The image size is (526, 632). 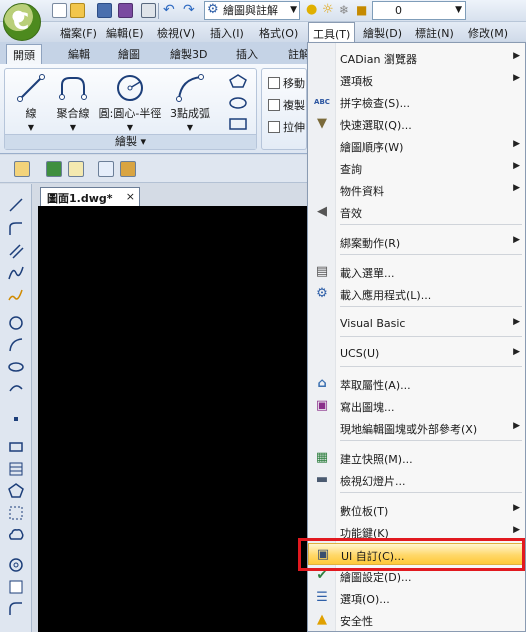 What do you see at coordinates (176, 33) in the screenshot?
I see `menu-view: 檢視(V)` at bounding box center [176, 33].